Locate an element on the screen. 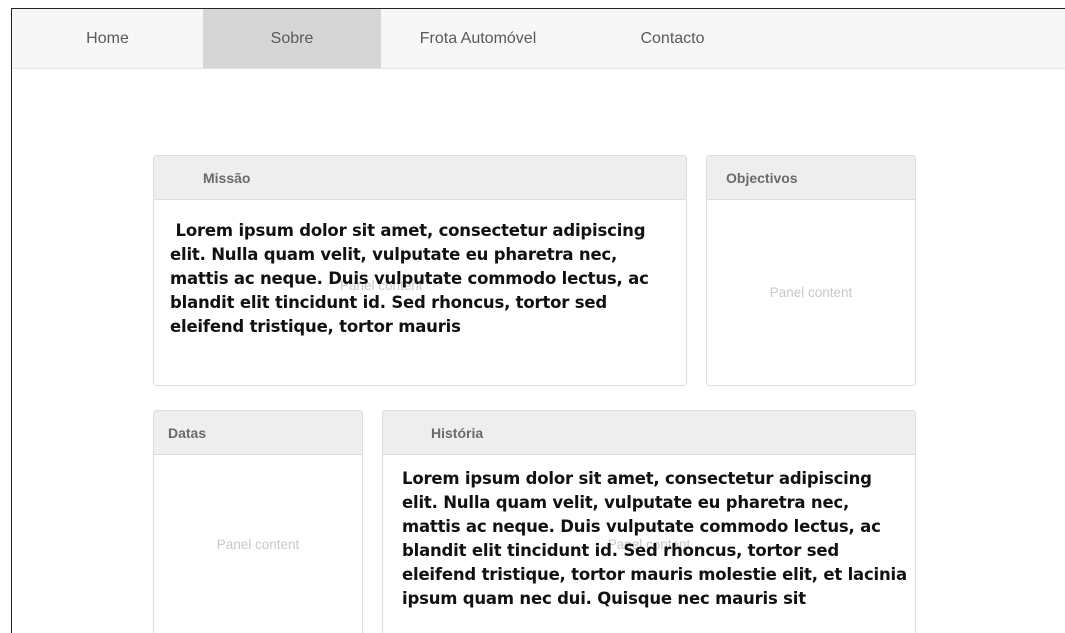 The height and width of the screenshot is (633, 1065). panel-objectivos: Objectivos Panel content is located at coordinates (811, 270).